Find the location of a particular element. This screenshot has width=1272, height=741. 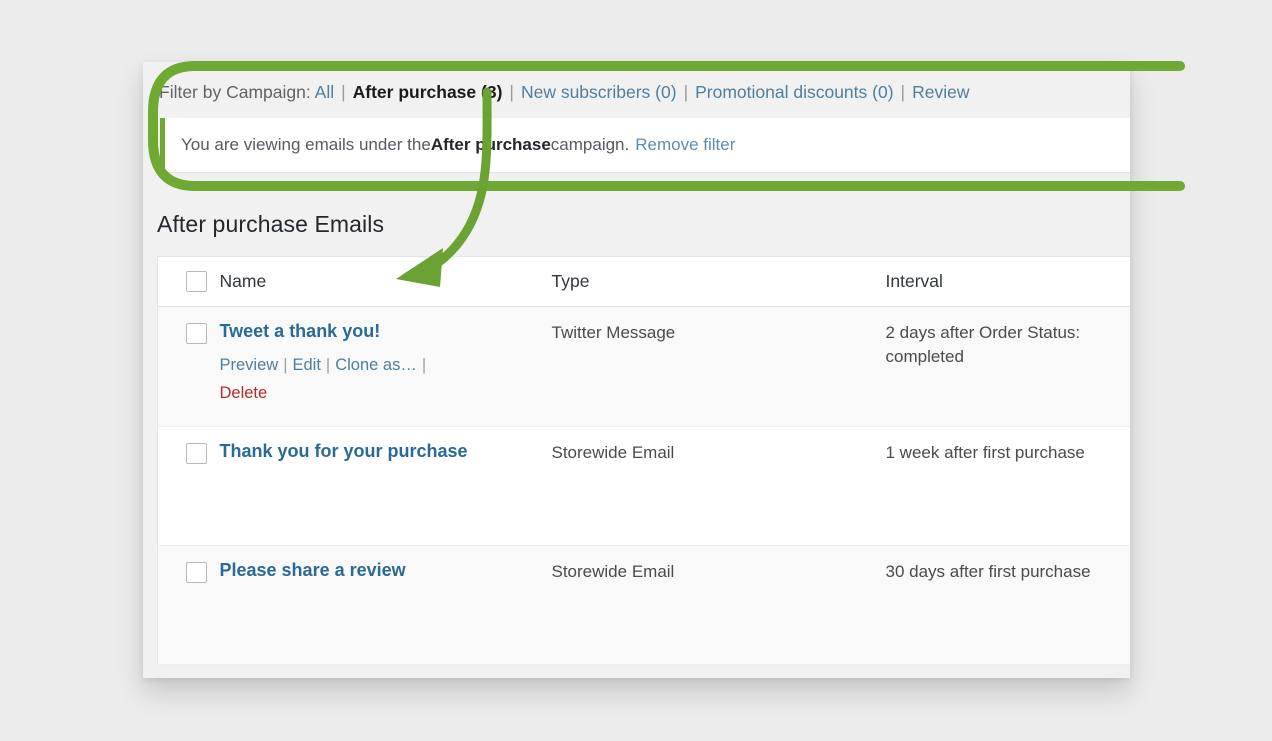

table-header-row: Name Type Interval is located at coordinates (643, 281).